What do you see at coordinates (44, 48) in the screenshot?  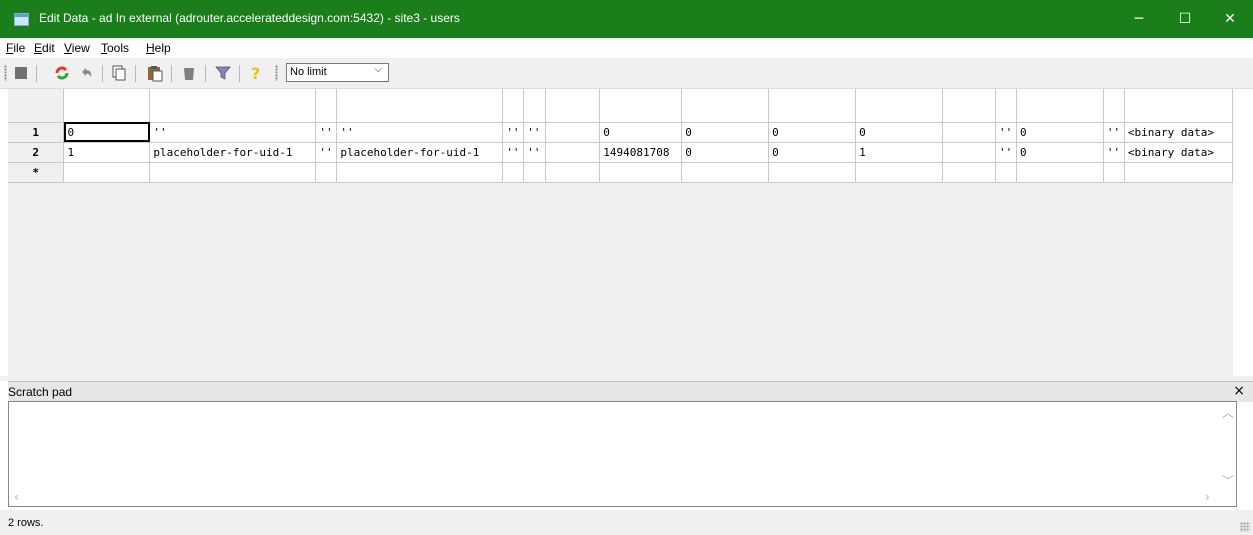 I see `menu-edit: Edit` at bounding box center [44, 48].